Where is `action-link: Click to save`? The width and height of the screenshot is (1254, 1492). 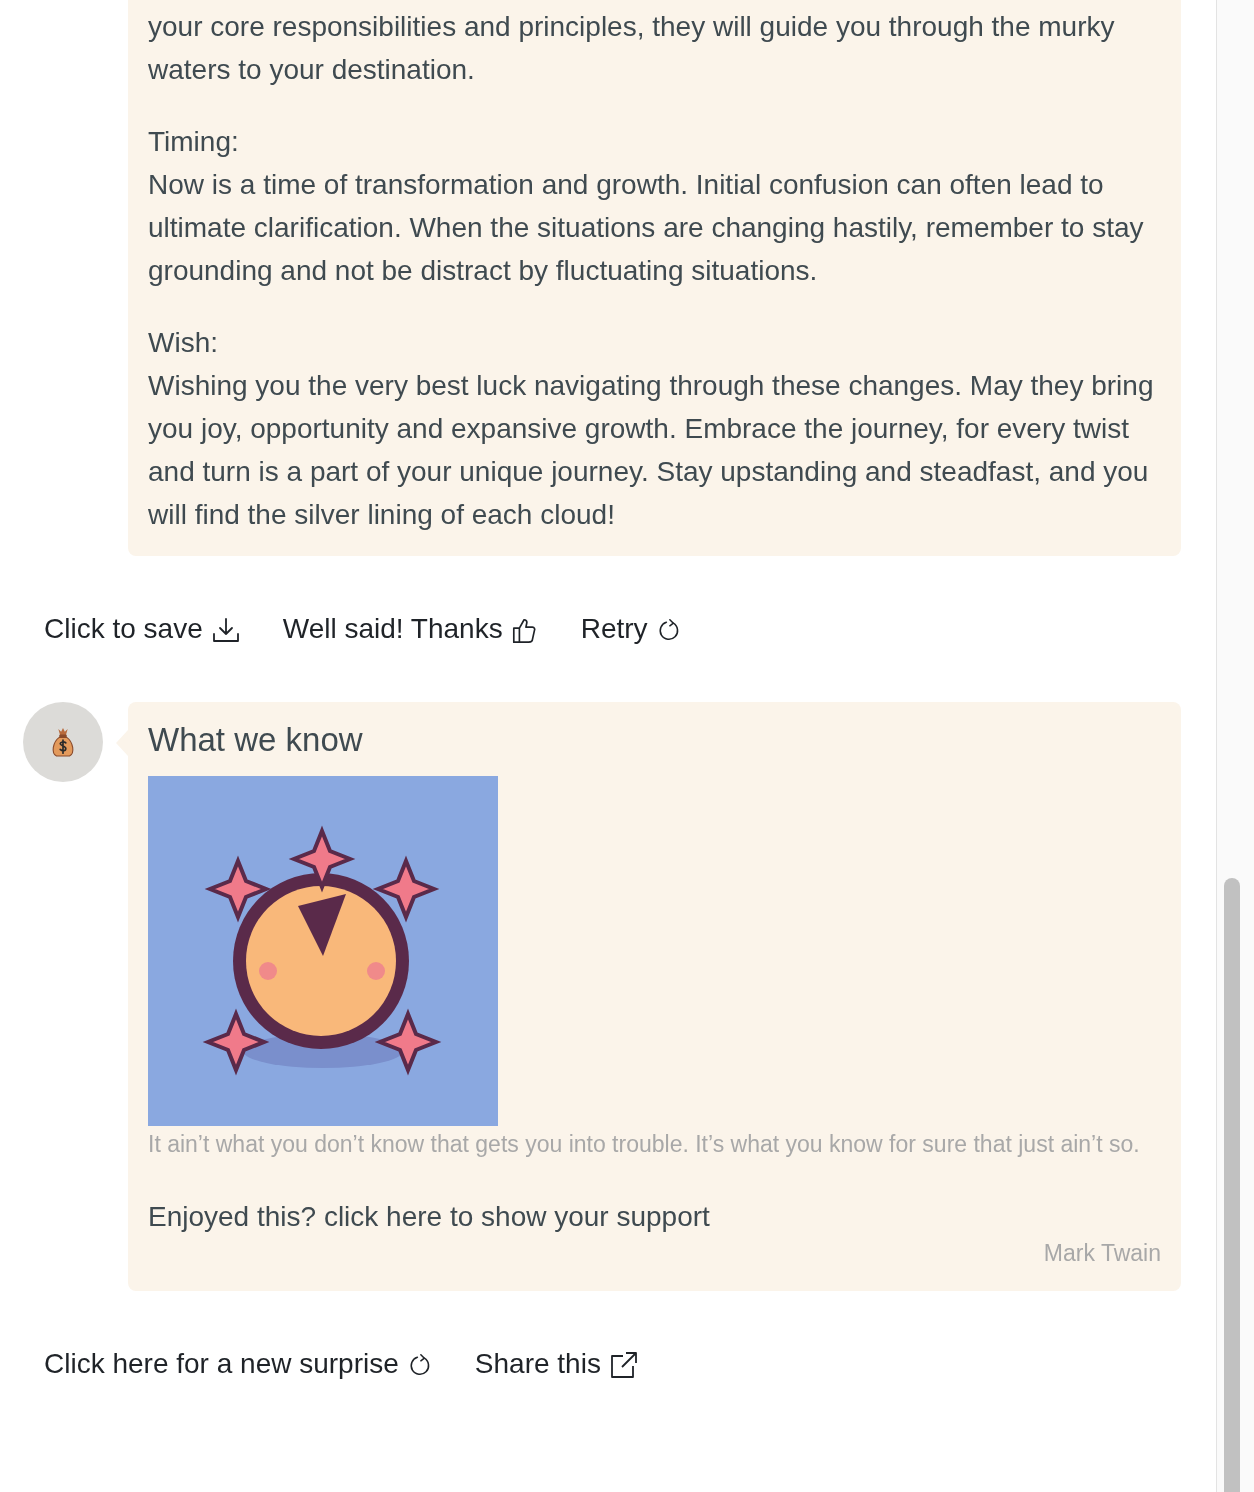
action-link: Click to save is located at coordinates (142, 629).